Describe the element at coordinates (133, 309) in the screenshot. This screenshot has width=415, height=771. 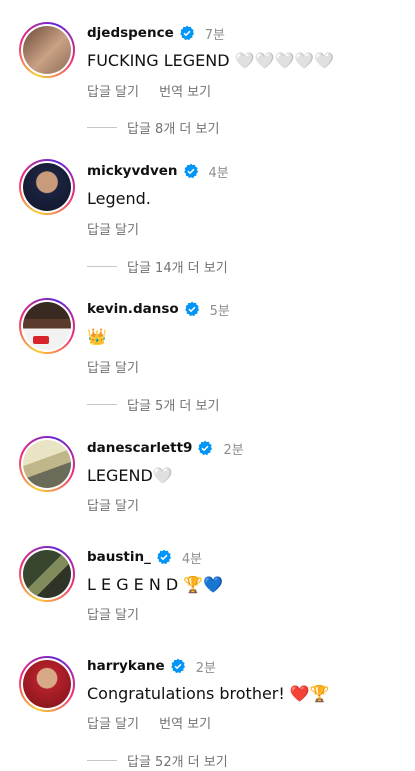
I see `username: kevin.danso` at that location.